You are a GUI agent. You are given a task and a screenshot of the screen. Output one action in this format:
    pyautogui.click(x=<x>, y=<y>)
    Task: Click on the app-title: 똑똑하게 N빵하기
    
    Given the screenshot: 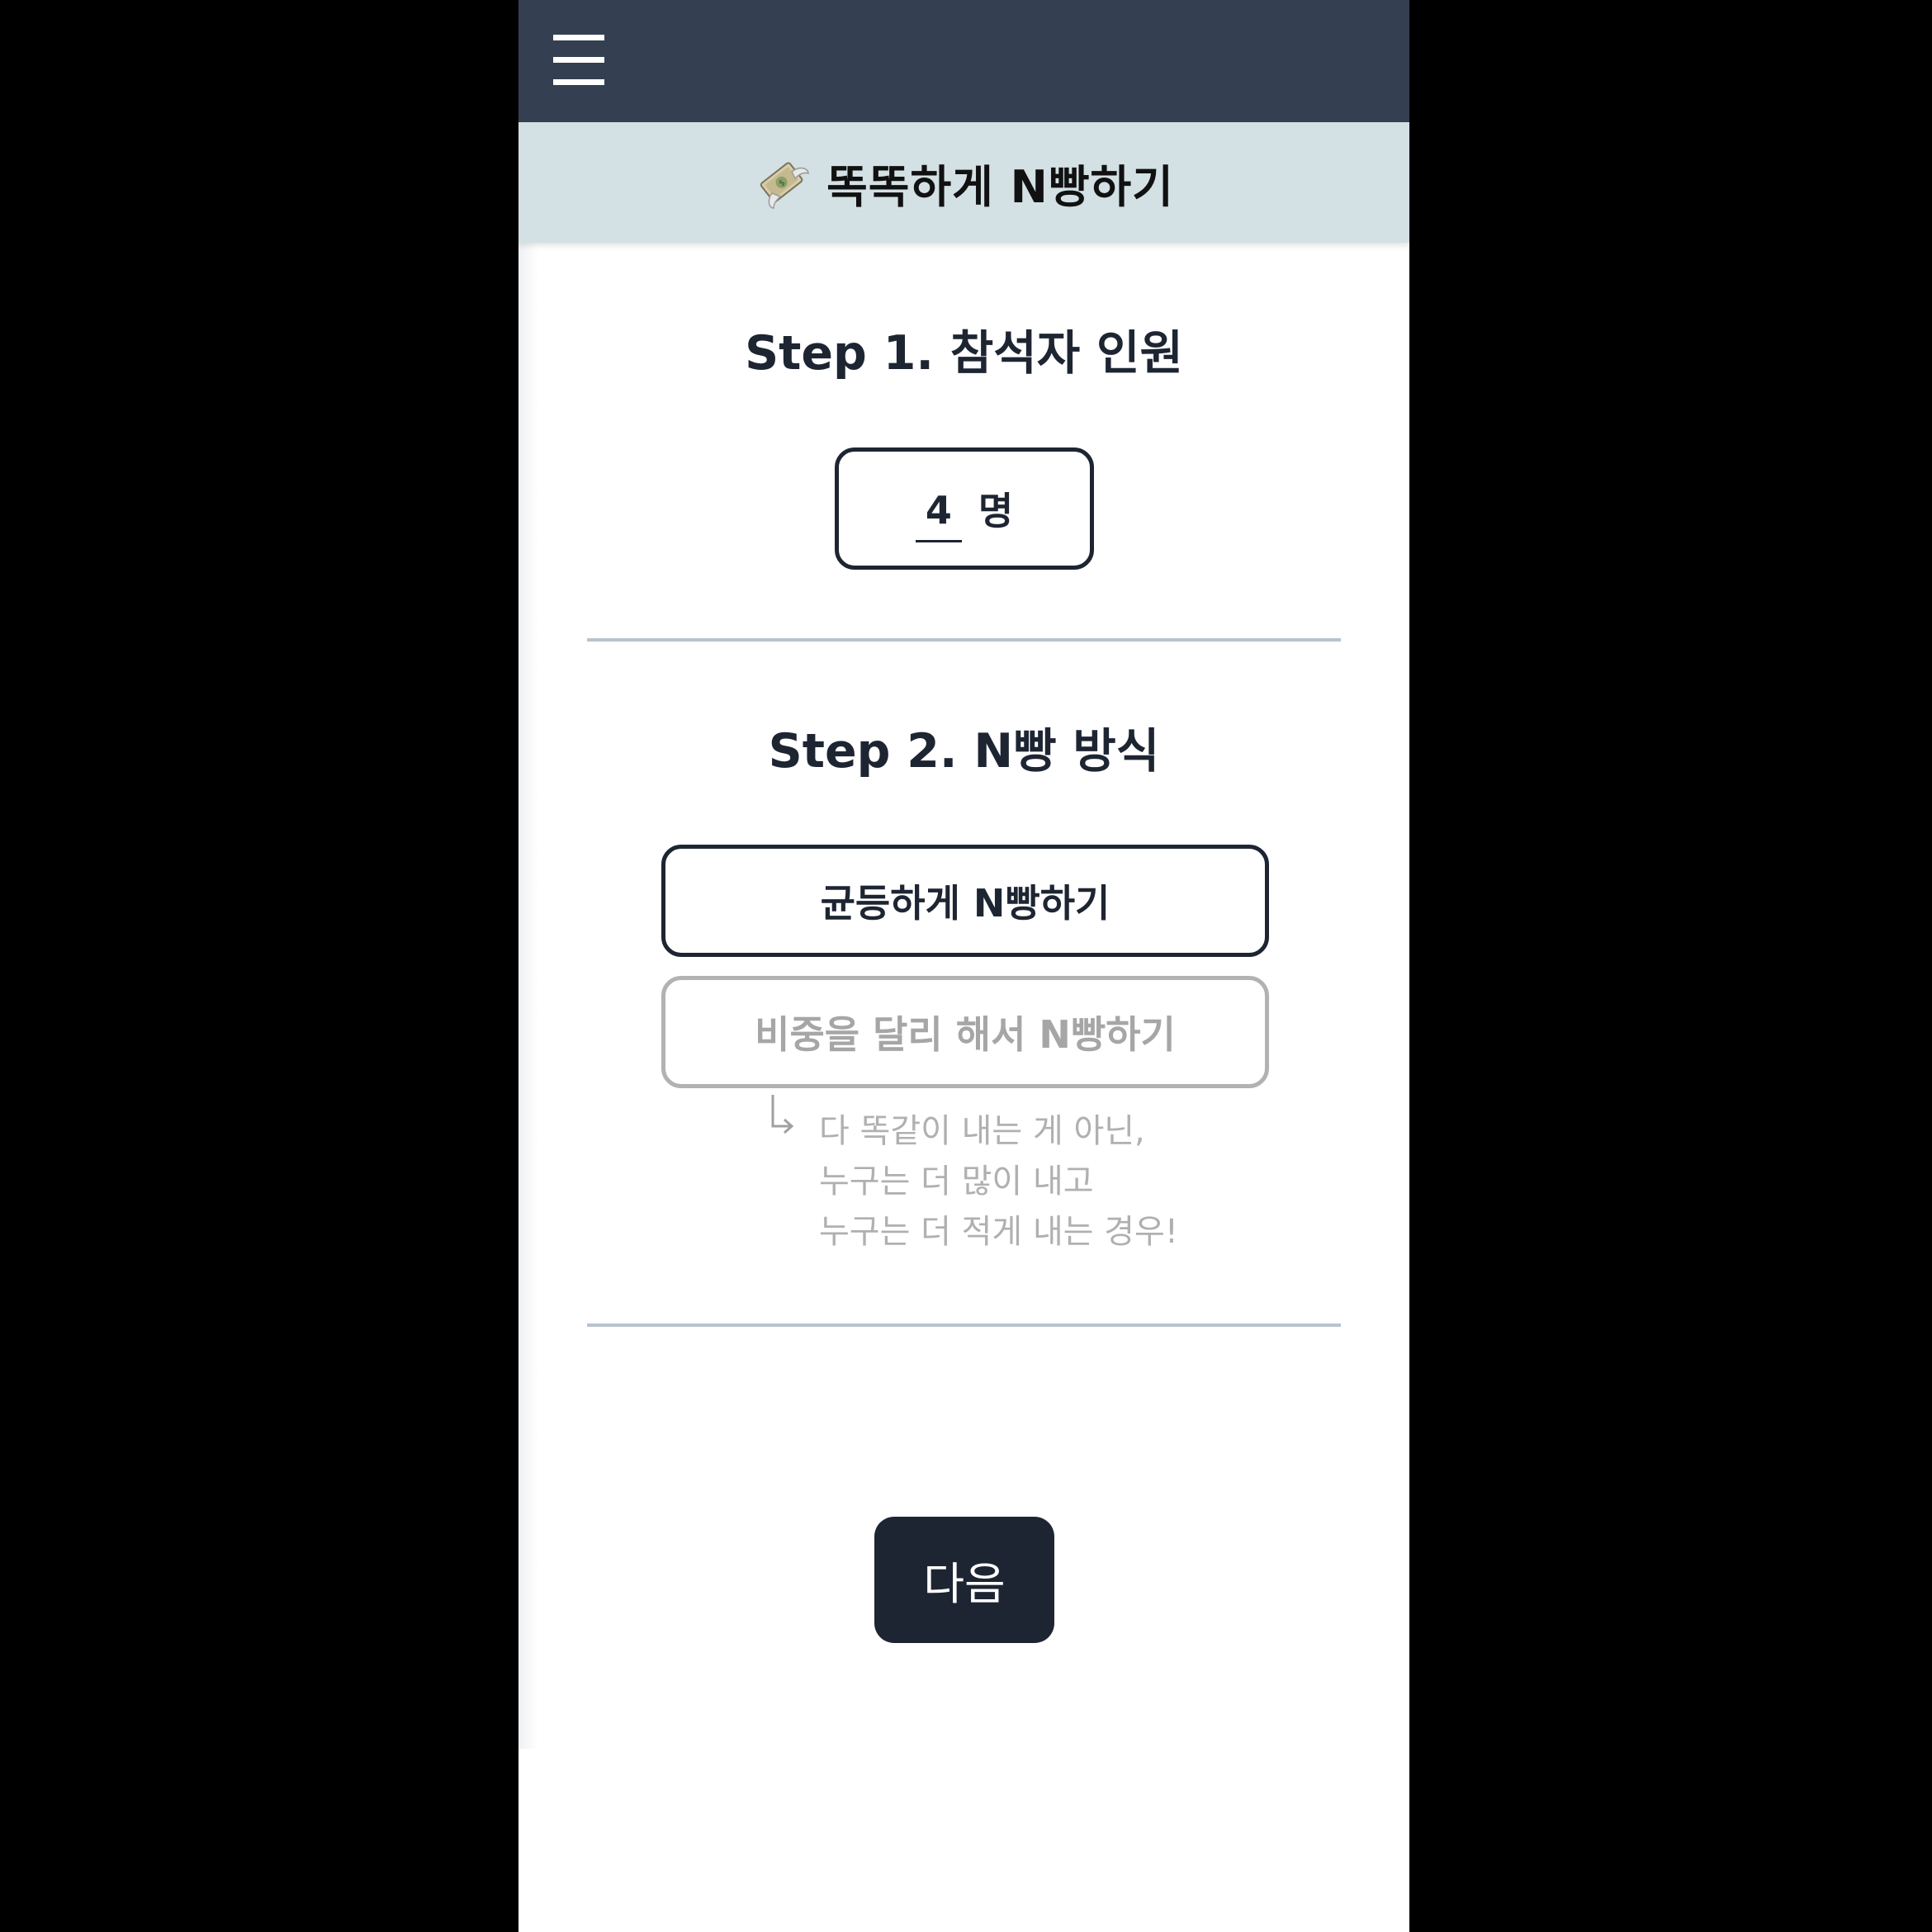 What is the action you would take?
    pyautogui.click(x=1000, y=186)
    